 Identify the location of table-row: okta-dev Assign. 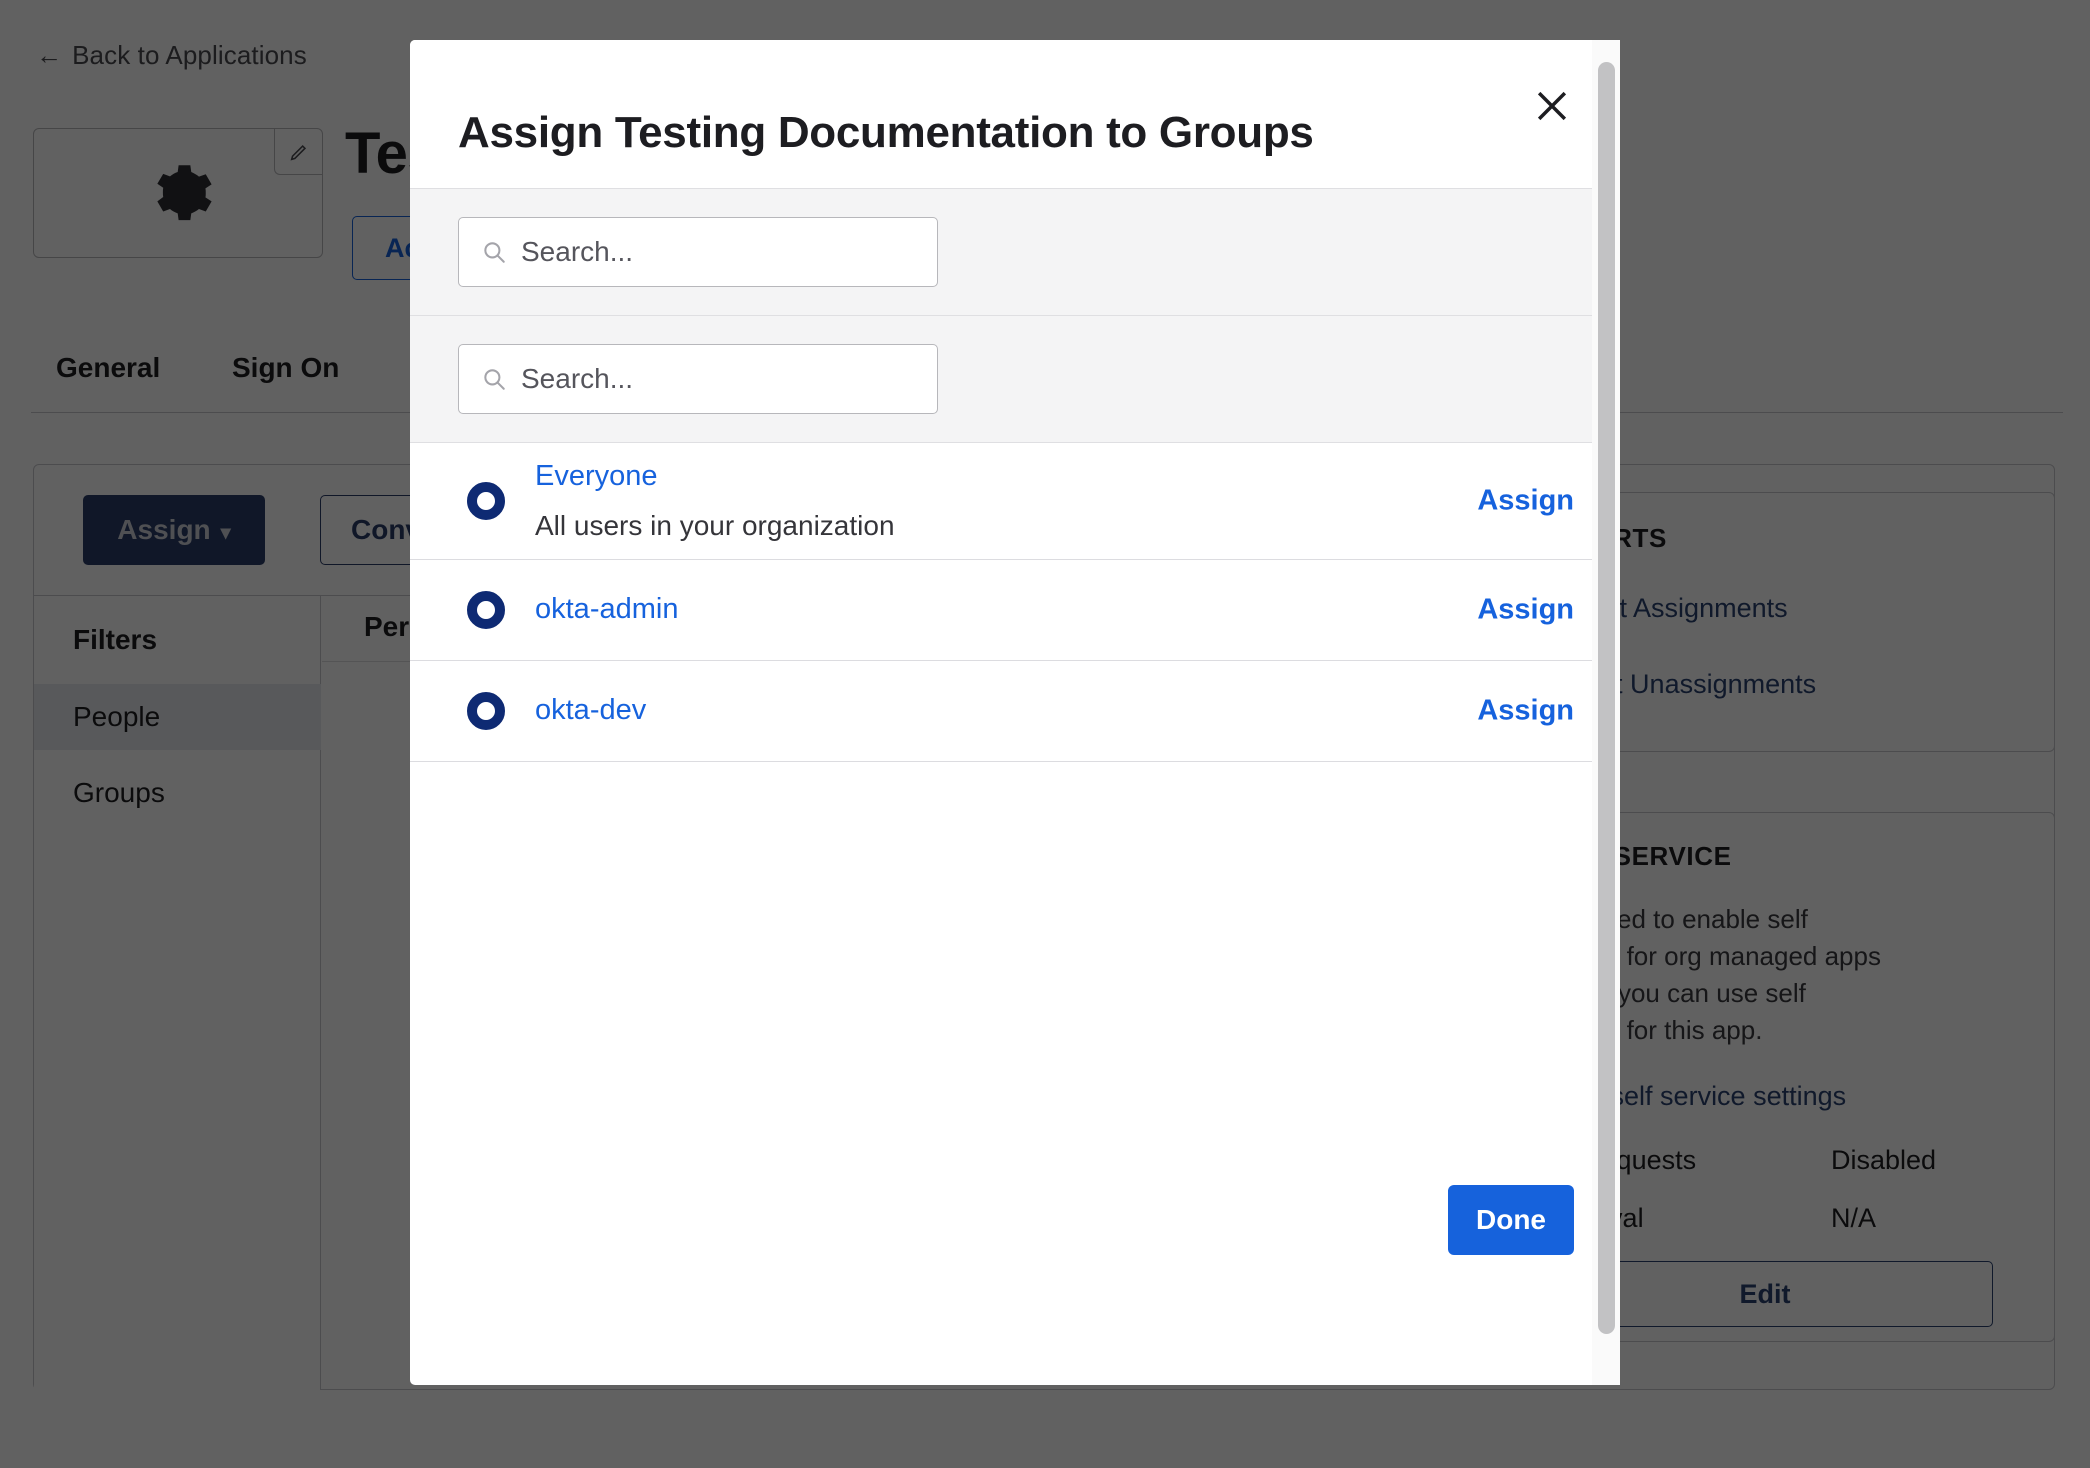
(1015, 711).